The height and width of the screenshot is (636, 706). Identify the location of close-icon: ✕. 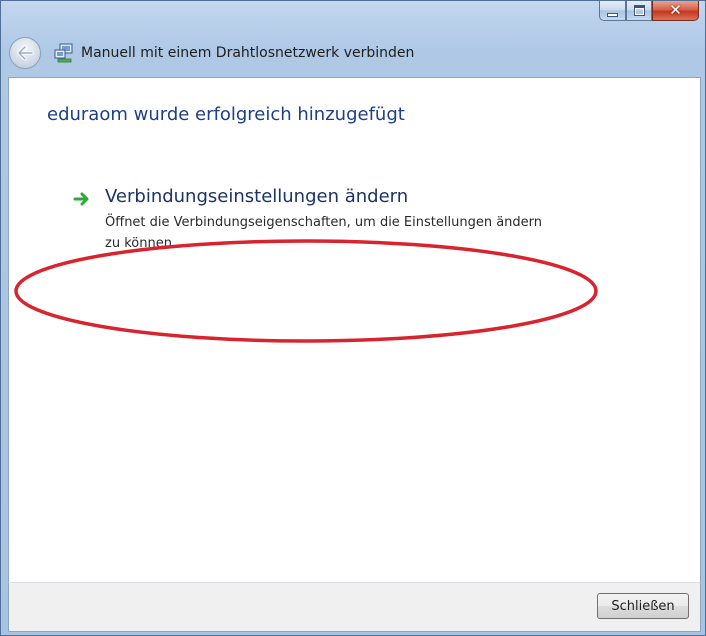
(675, 10).